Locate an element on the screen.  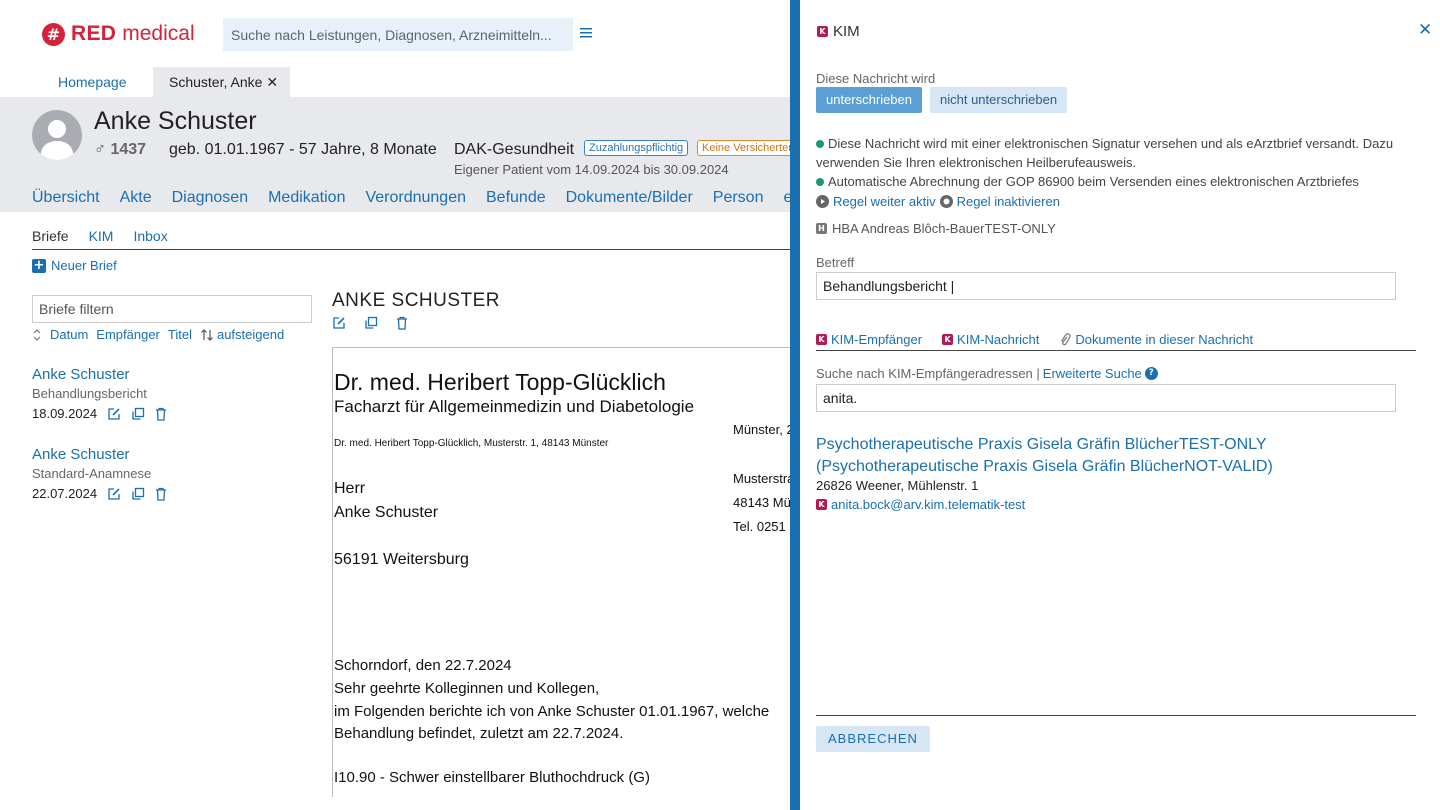
document-actions is located at coordinates (370, 323).